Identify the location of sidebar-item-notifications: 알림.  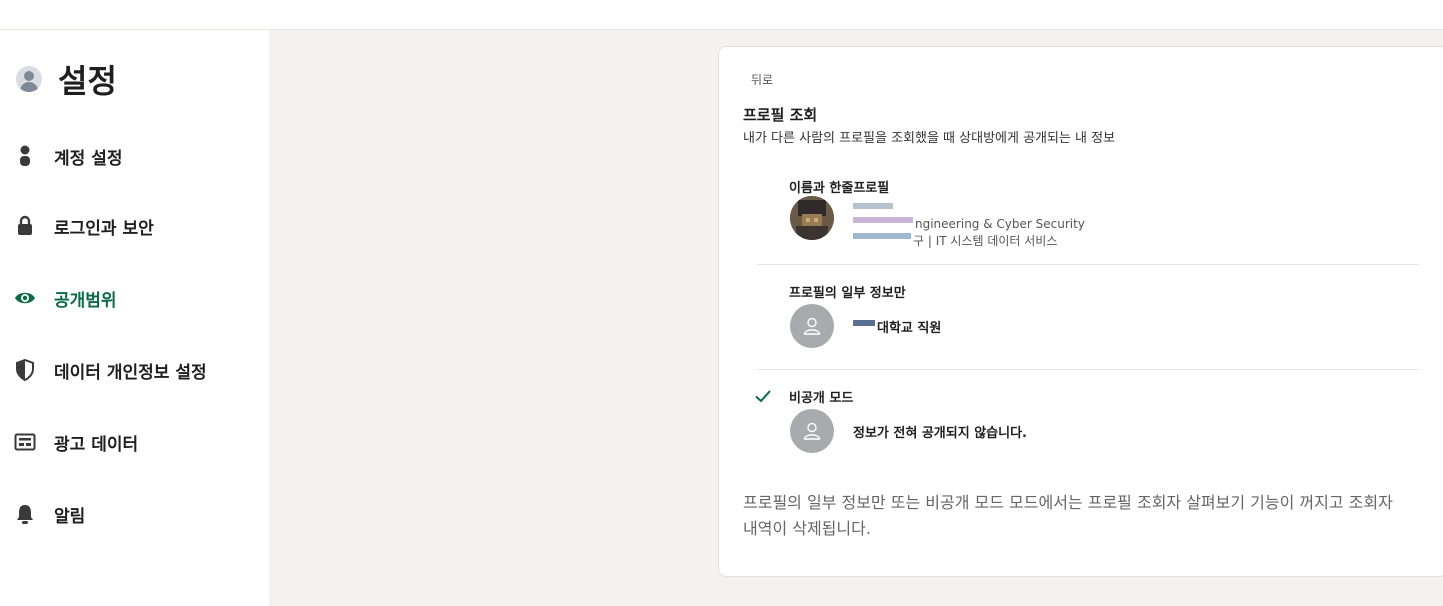
(139, 514).